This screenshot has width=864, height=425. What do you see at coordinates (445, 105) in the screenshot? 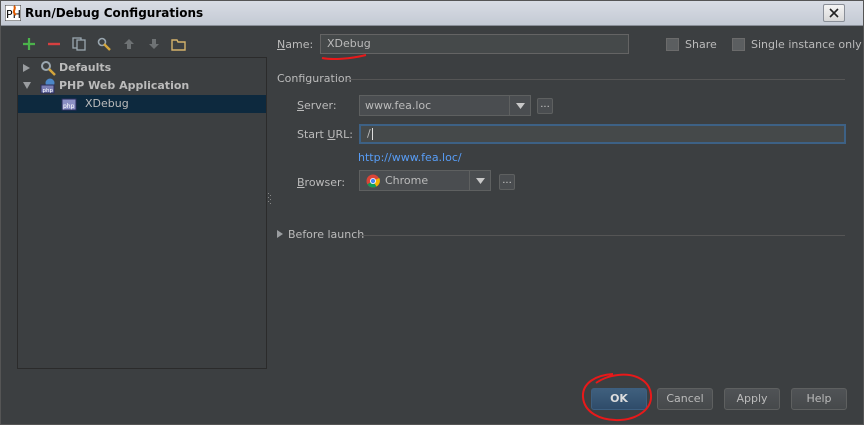
I see `server-combobox: www.fea.loc` at bounding box center [445, 105].